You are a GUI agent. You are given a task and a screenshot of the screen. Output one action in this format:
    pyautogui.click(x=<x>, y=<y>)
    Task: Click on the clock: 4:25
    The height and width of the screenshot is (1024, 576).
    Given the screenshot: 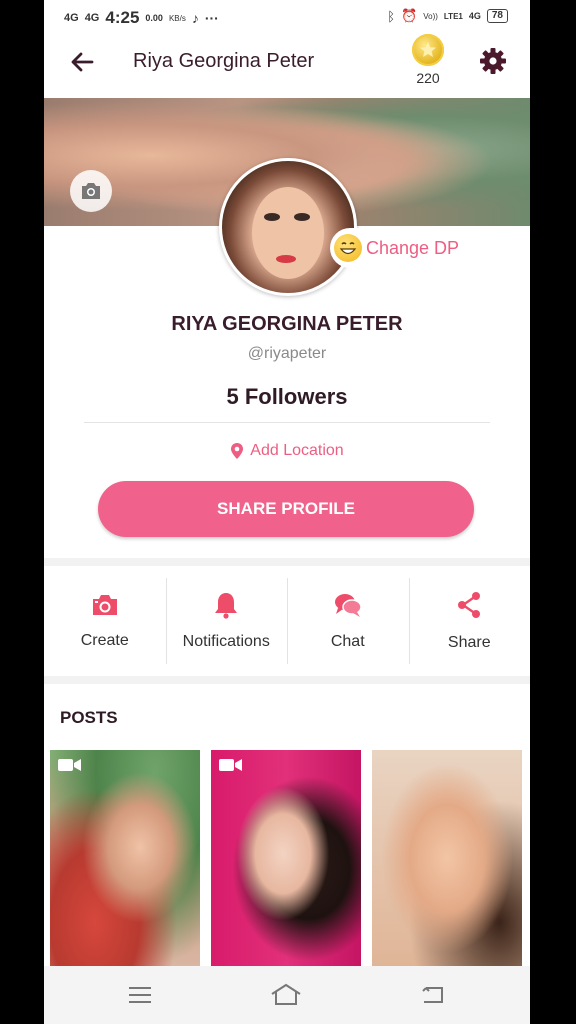 What is the action you would take?
    pyautogui.click(x=122, y=17)
    